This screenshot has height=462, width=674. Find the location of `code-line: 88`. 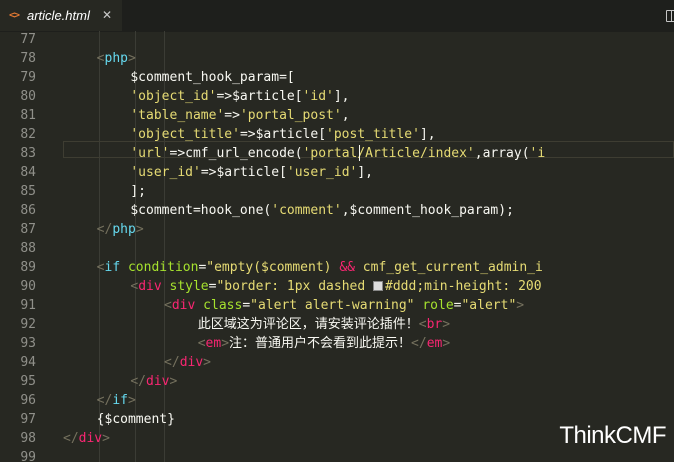

code-line: 88 is located at coordinates (337, 248).